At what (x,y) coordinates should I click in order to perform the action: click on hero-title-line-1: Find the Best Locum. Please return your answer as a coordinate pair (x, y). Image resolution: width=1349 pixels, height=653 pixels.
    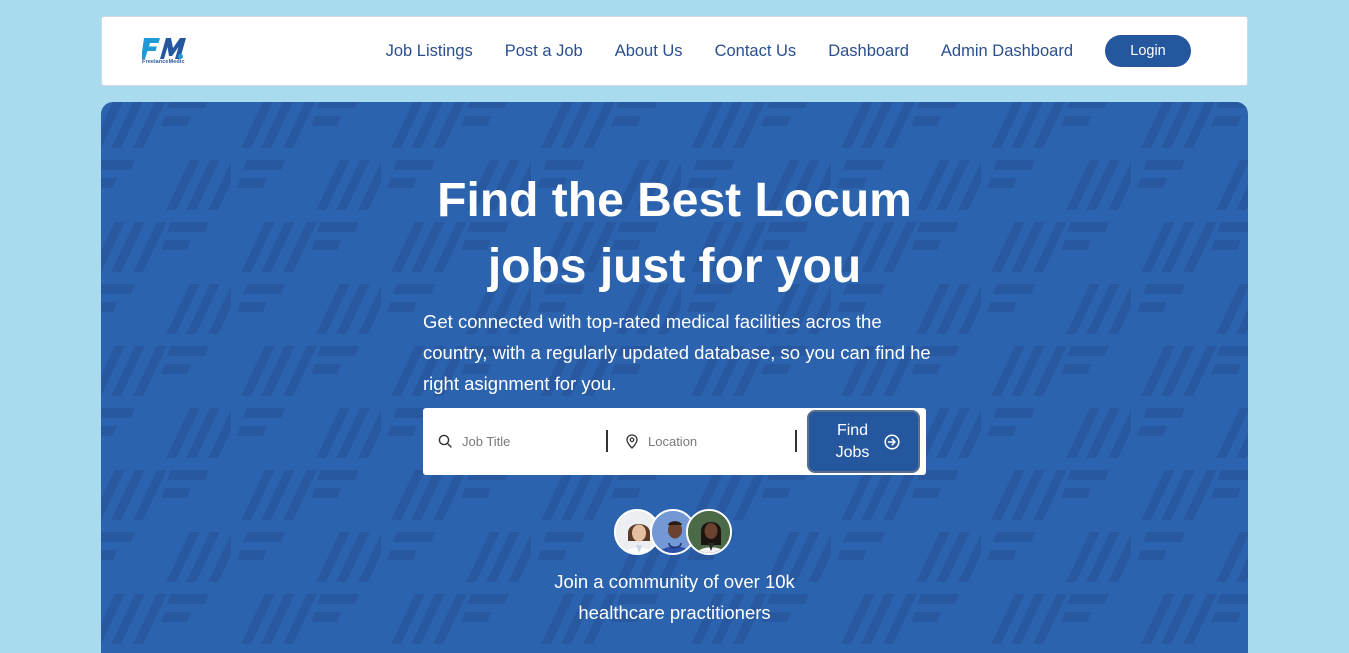
    Looking at the image, I should click on (674, 200).